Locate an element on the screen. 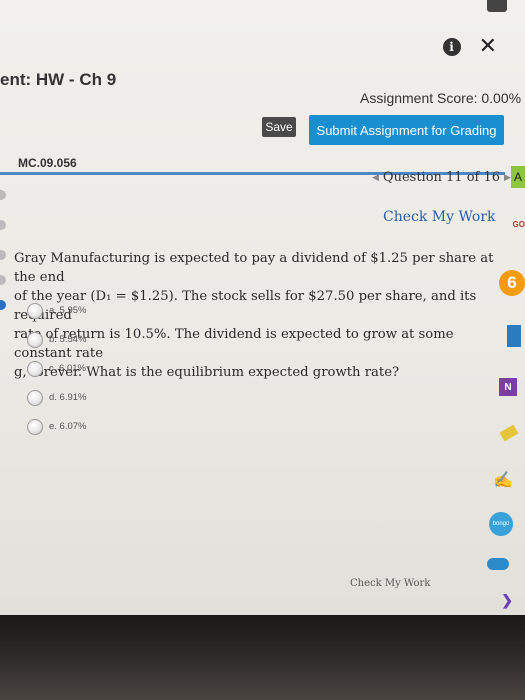 Image resolution: width=525 pixels, height=700 pixels. answer-option-c: c. 6.01% is located at coordinates (57, 368).